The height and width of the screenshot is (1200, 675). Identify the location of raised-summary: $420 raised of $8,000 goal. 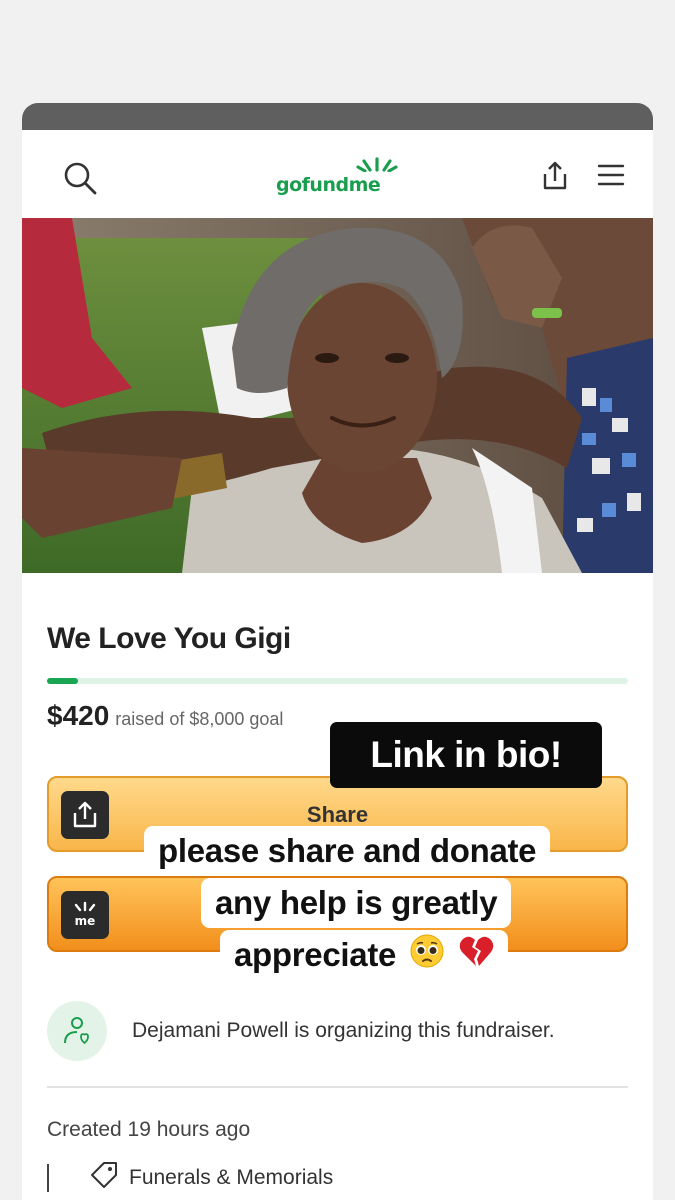
(165, 716).